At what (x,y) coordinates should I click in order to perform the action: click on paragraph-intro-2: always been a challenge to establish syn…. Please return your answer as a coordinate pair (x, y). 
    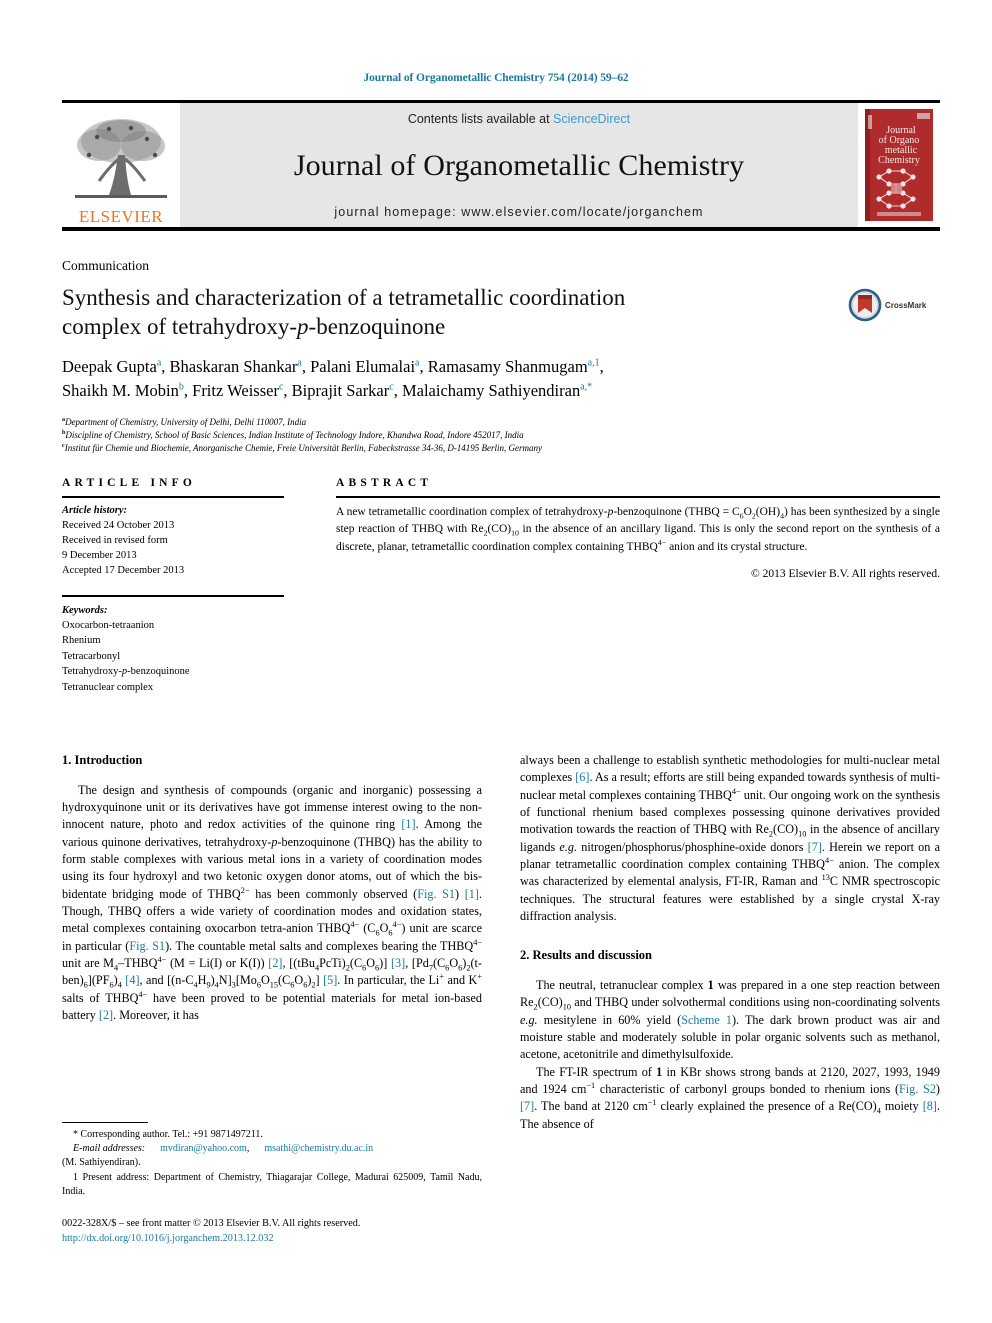
    Looking at the image, I should click on (730, 838).